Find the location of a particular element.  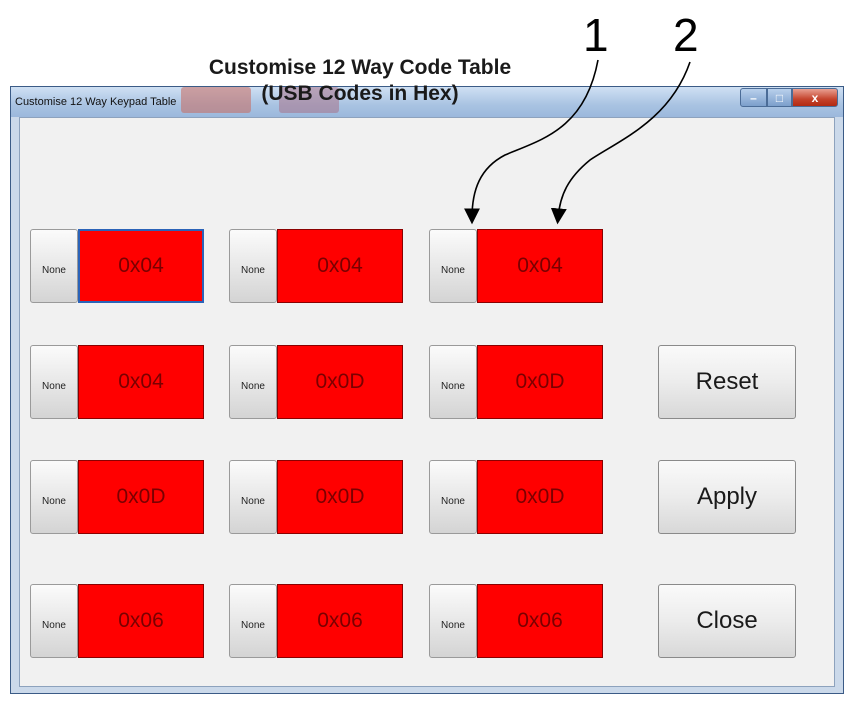

key-cell-5: None 0x0D is located at coordinates (317, 383).